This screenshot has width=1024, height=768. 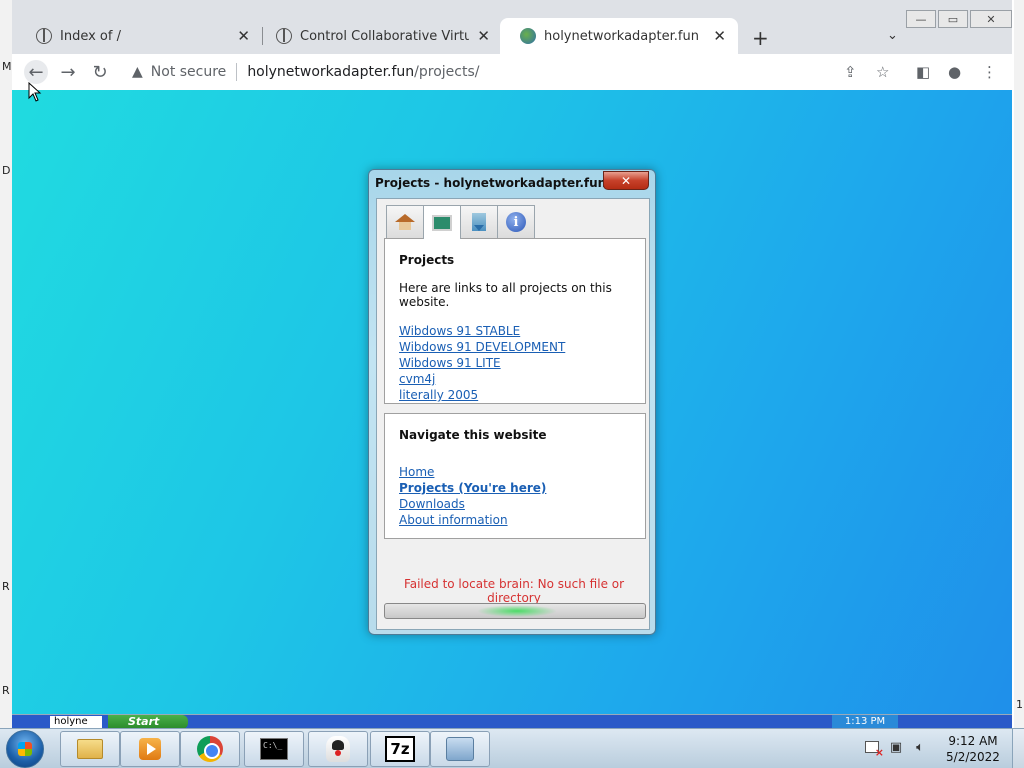 I want to click on vm-clock: 1:13 PM, so click(x=865, y=722).